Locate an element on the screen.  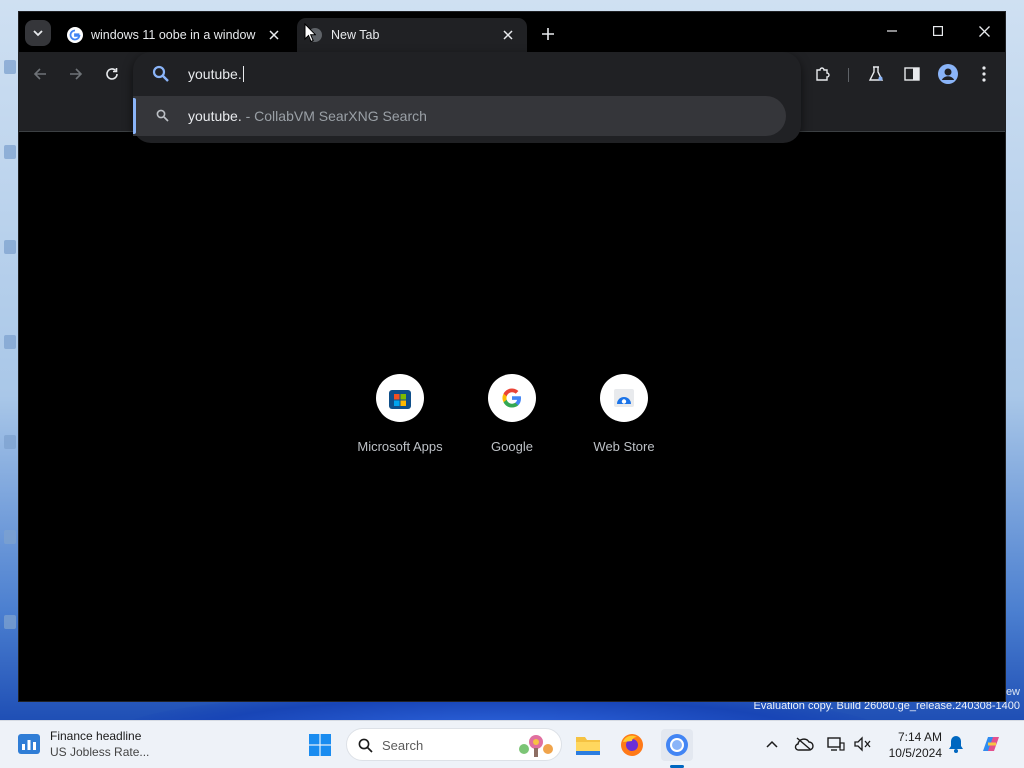
start-button is located at coordinates (320, 745).